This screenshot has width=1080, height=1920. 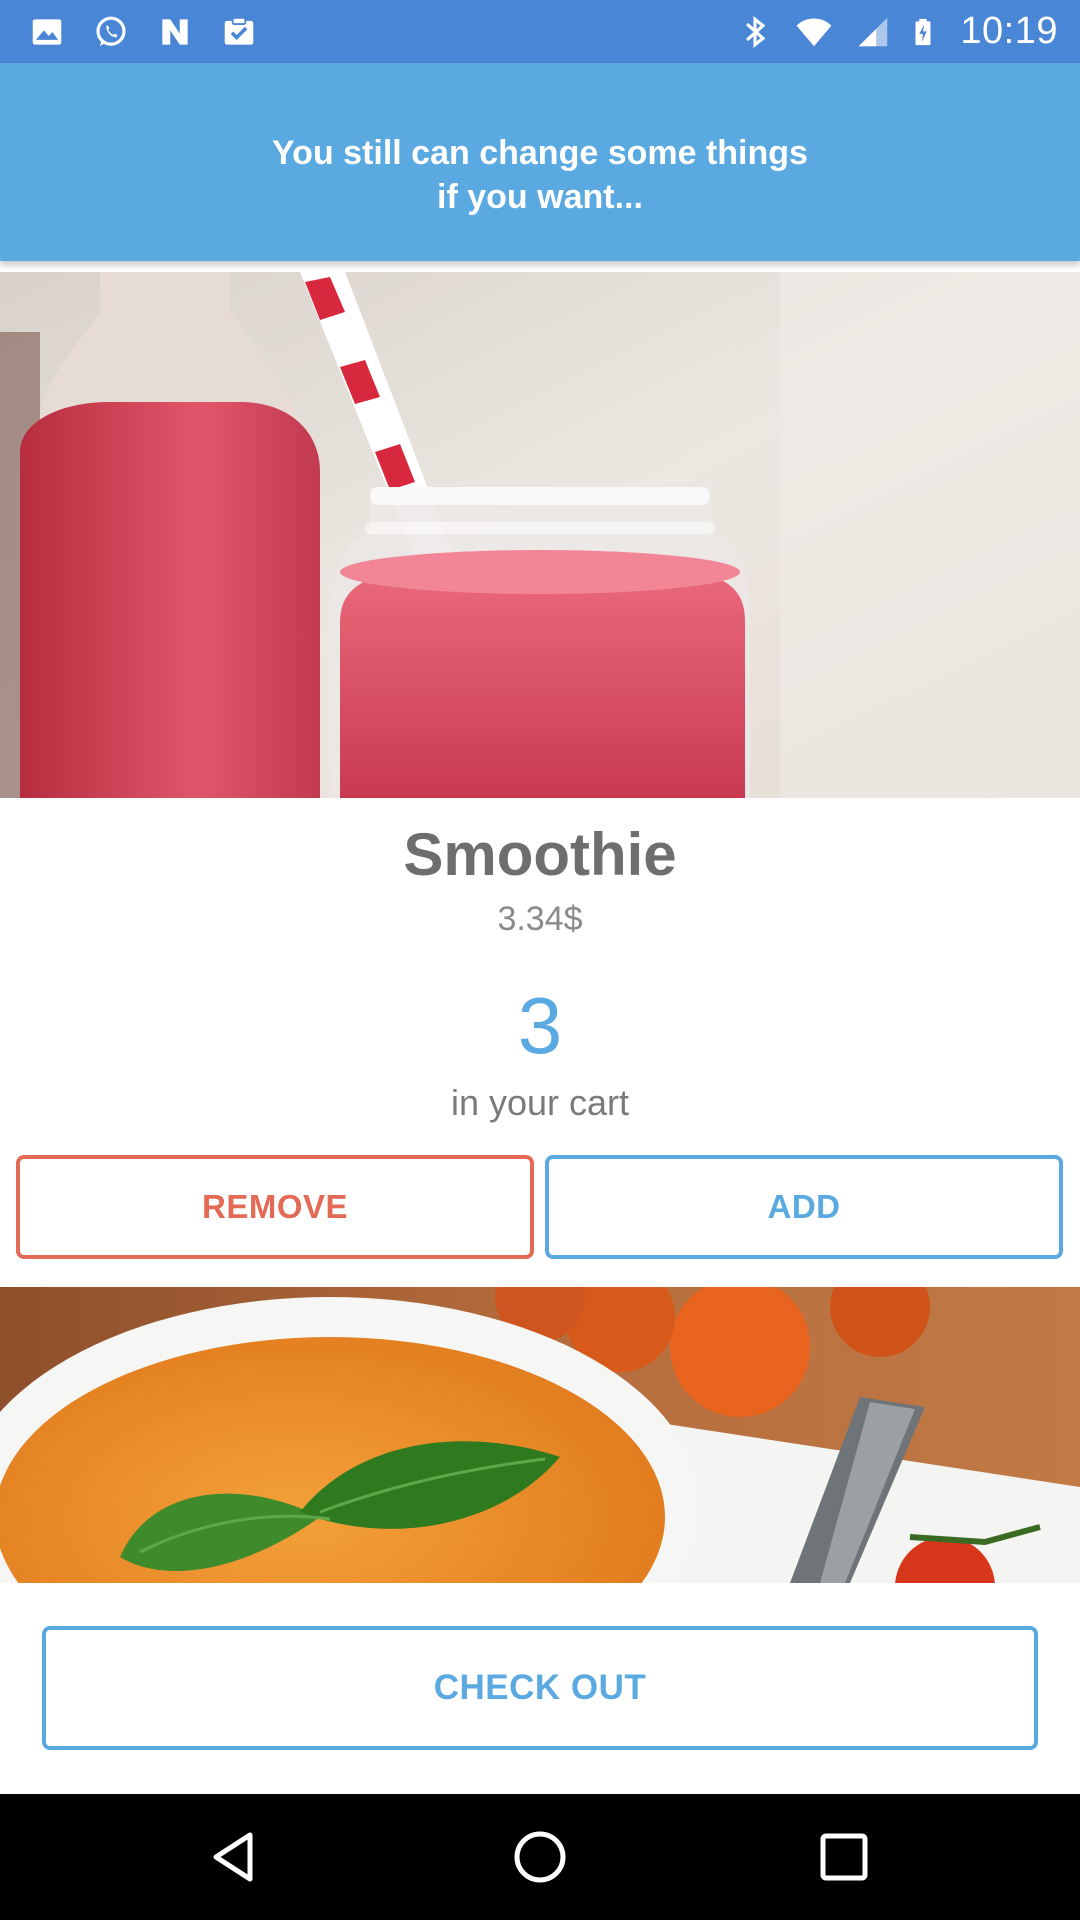 I want to click on checkout-button: CHECK OUT, so click(x=540, y=1688).